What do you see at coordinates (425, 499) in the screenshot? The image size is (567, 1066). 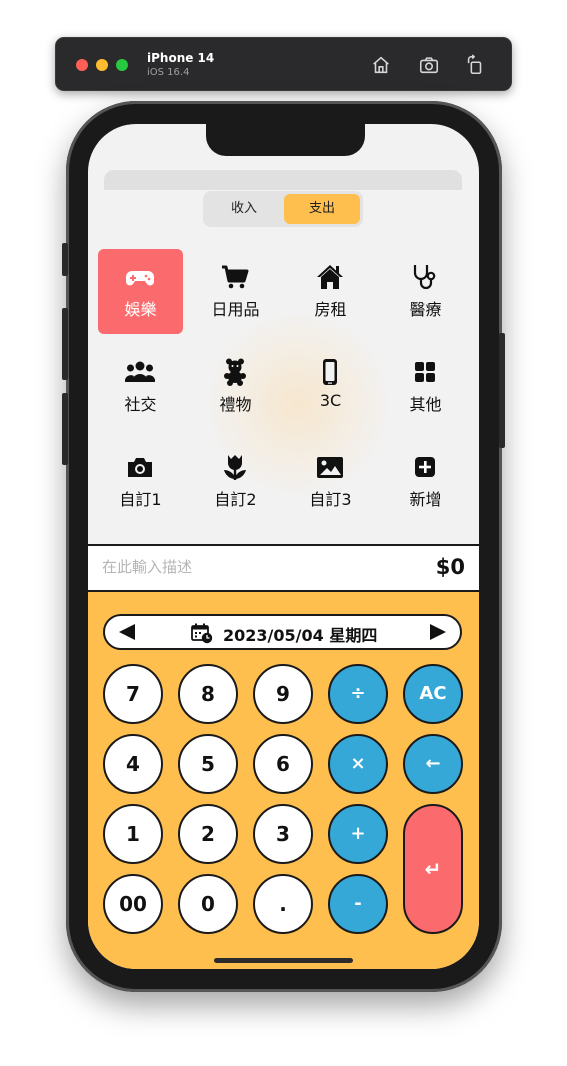 I see `category-label: 新增` at bounding box center [425, 499].